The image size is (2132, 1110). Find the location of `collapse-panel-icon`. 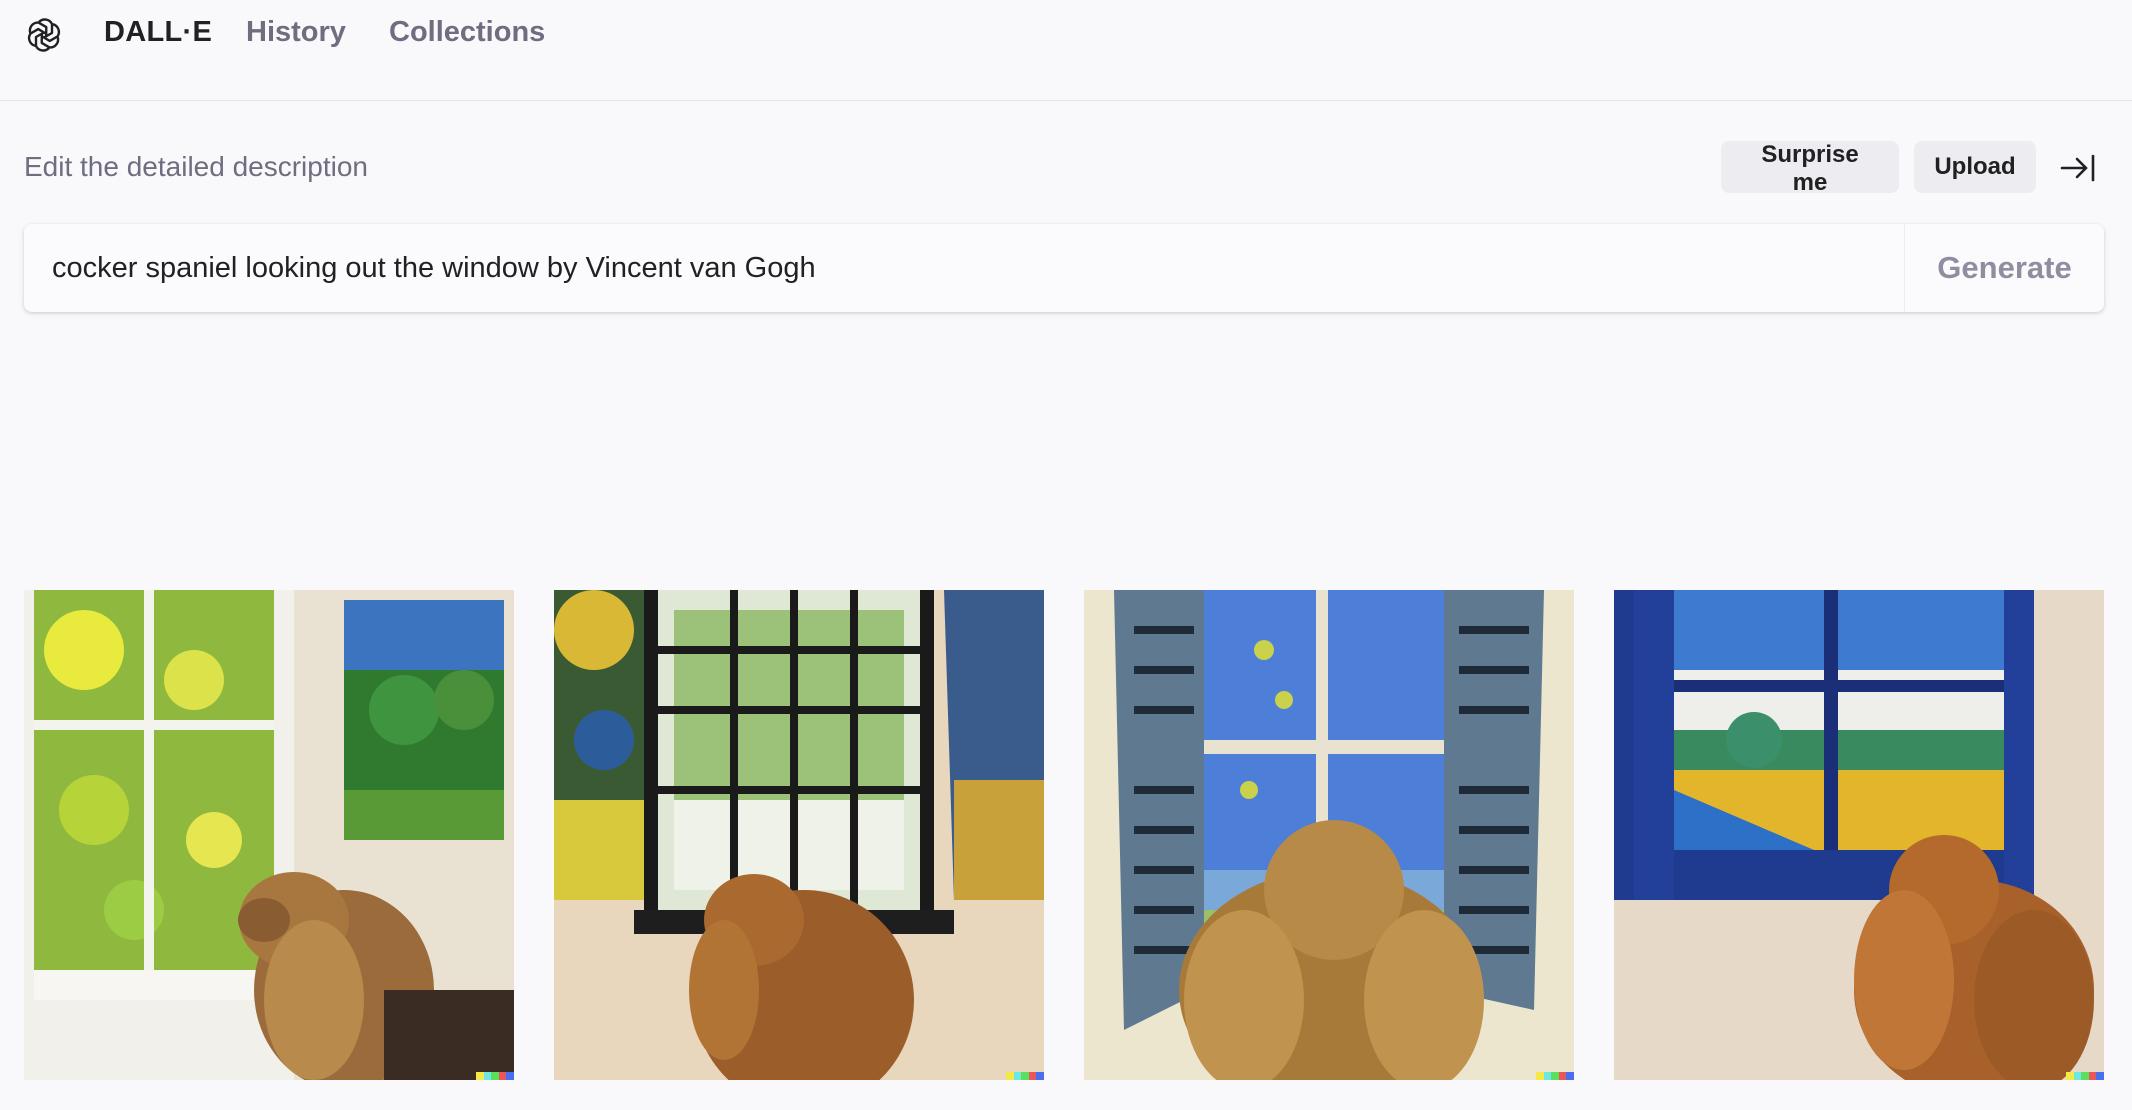

collapse-panel-icon is located at coordinates (2078, 168).